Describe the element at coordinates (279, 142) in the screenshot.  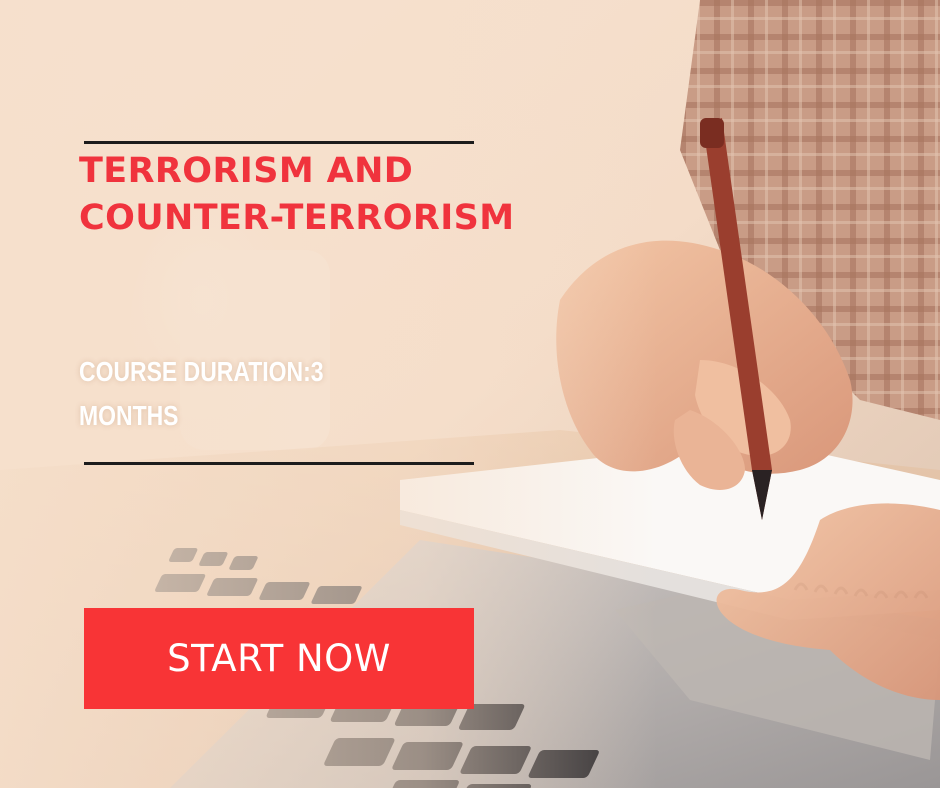
I see `top-divider` at that location.